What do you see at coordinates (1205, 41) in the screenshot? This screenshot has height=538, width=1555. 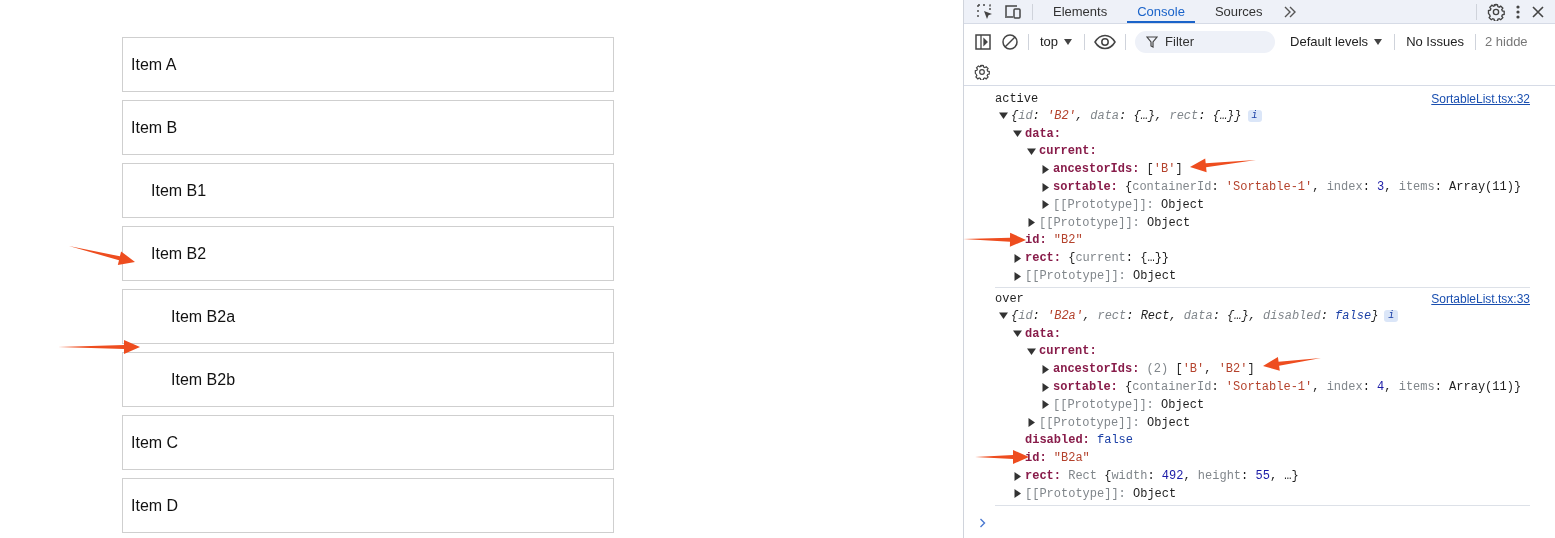 I see `filter-field: Filter` at bounding box center [1205, 41].